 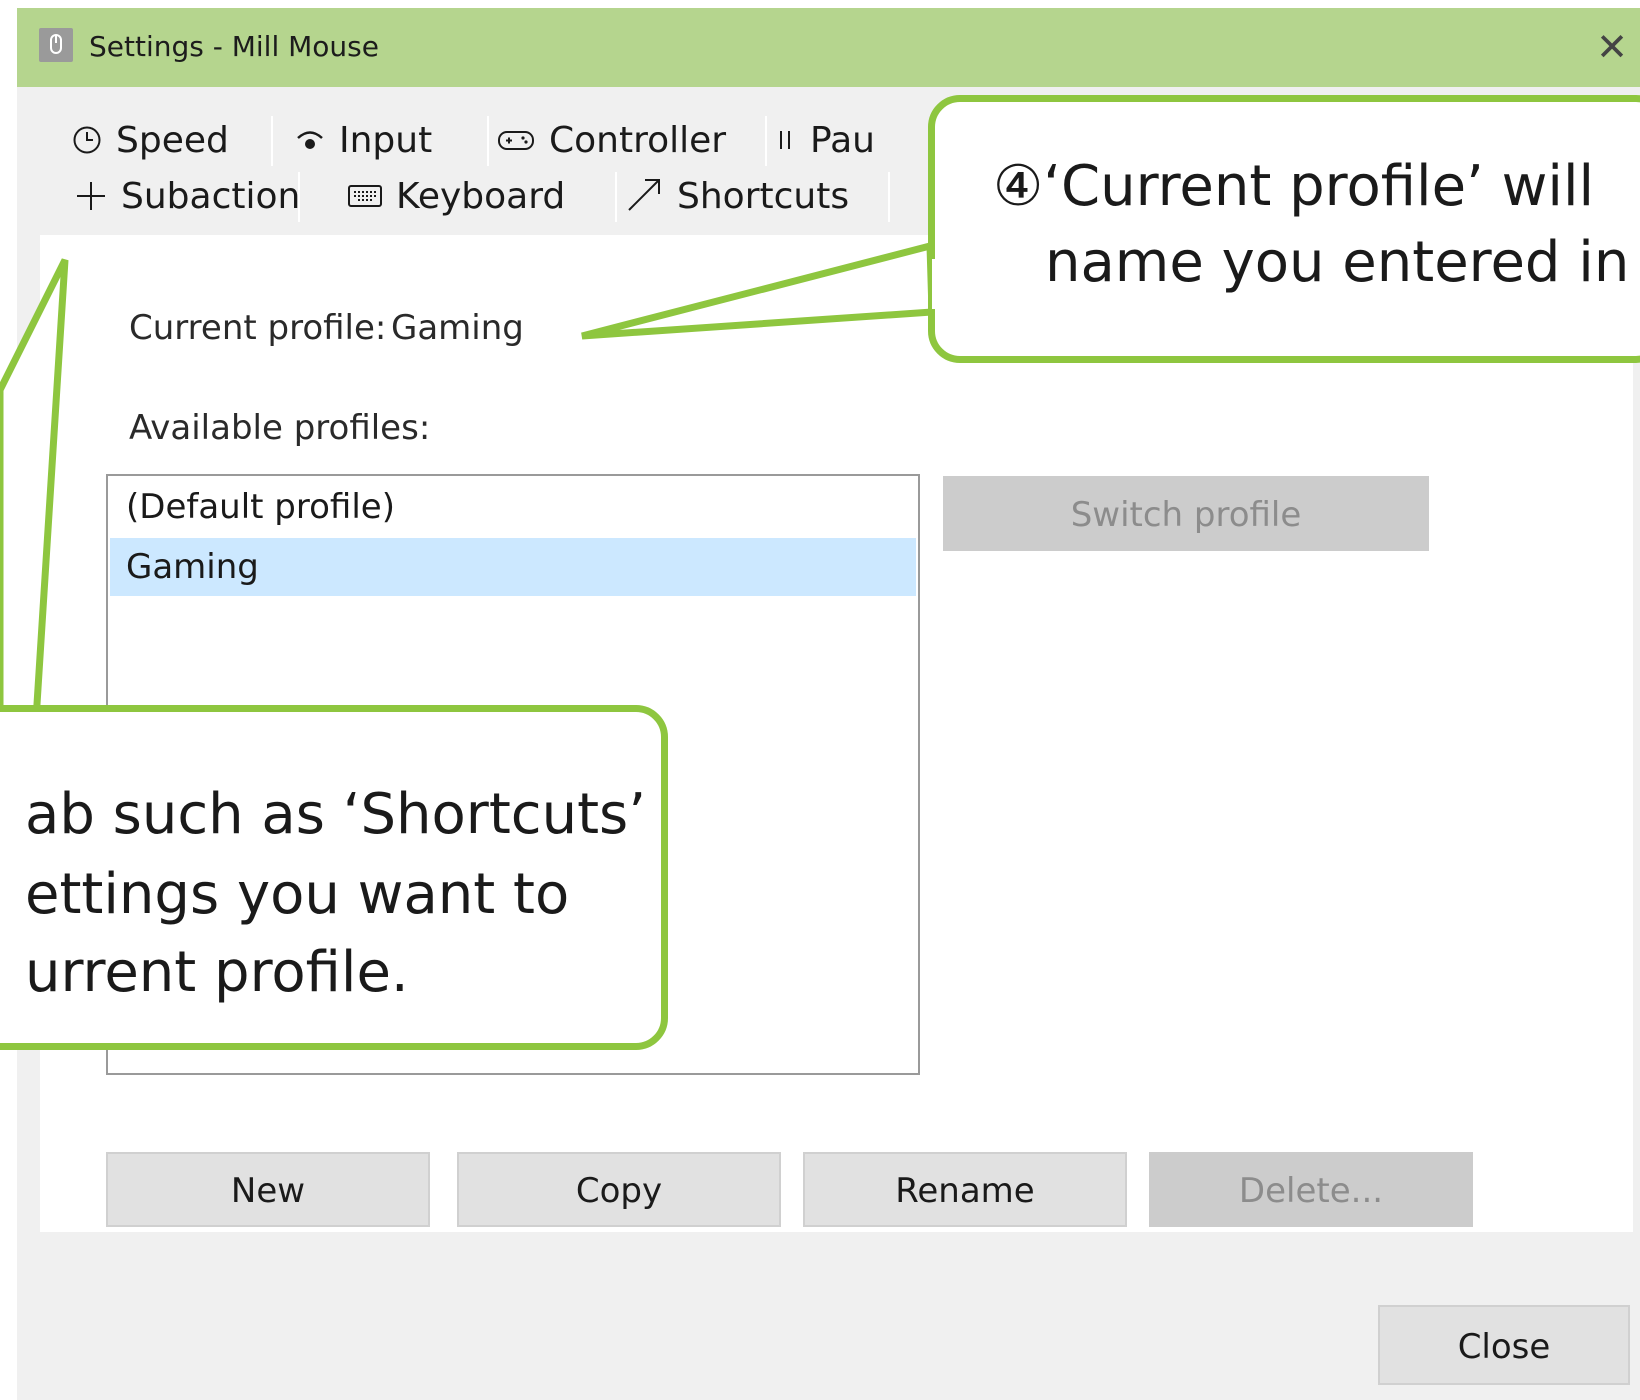 What do you see at coordinates (1294, 186) in the screenshot?
I see `callout-text: ④‘Current profile’ will` at bounding box center [1294, 186].